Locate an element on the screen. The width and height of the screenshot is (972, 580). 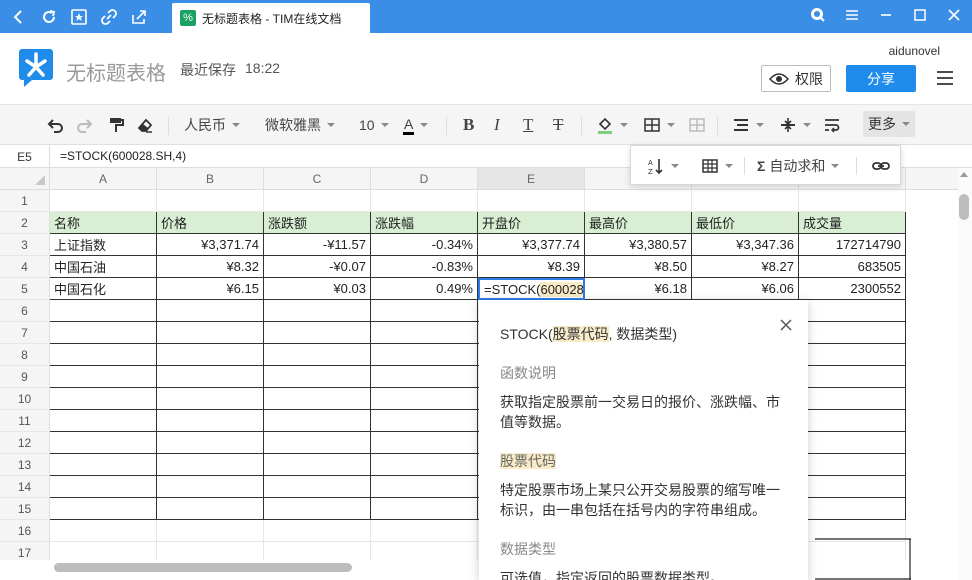
column-header: D is located at coordinates (424, 179).